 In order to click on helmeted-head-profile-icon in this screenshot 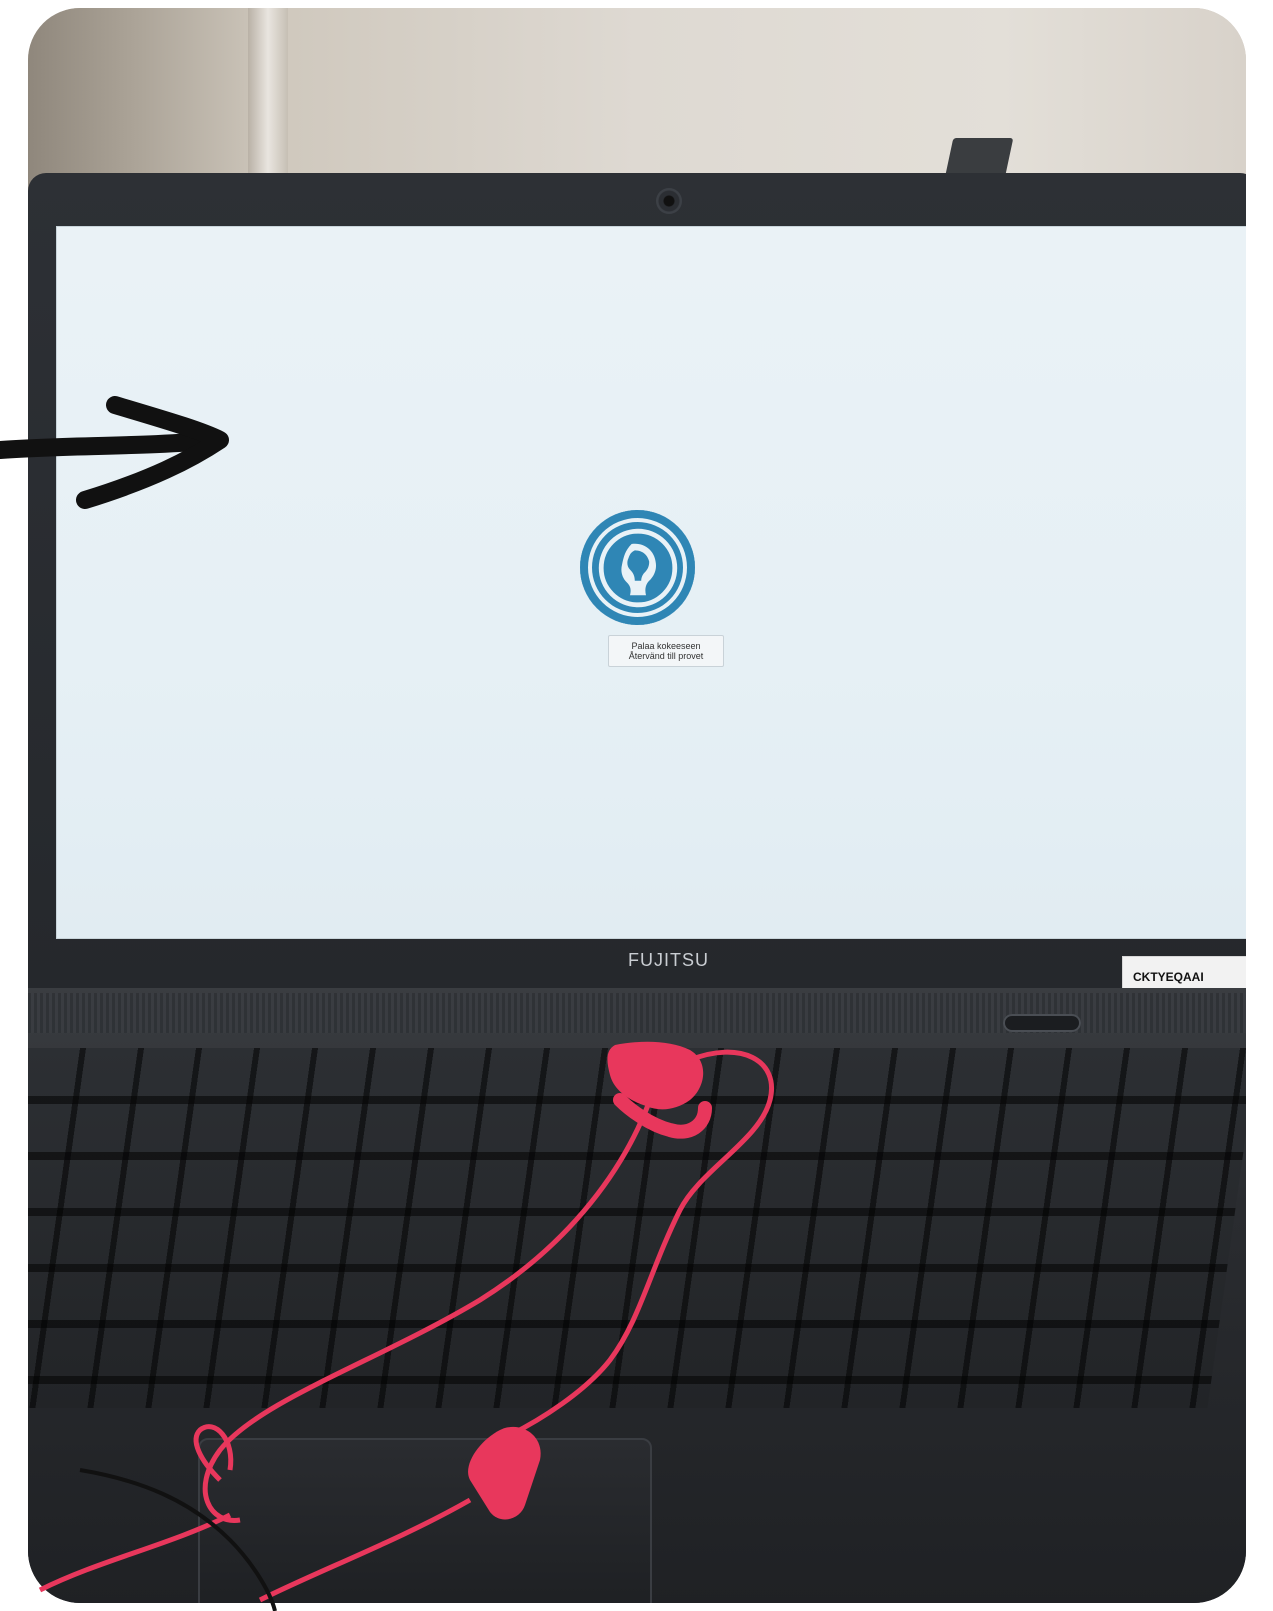, I will do `click(637, 567)`.